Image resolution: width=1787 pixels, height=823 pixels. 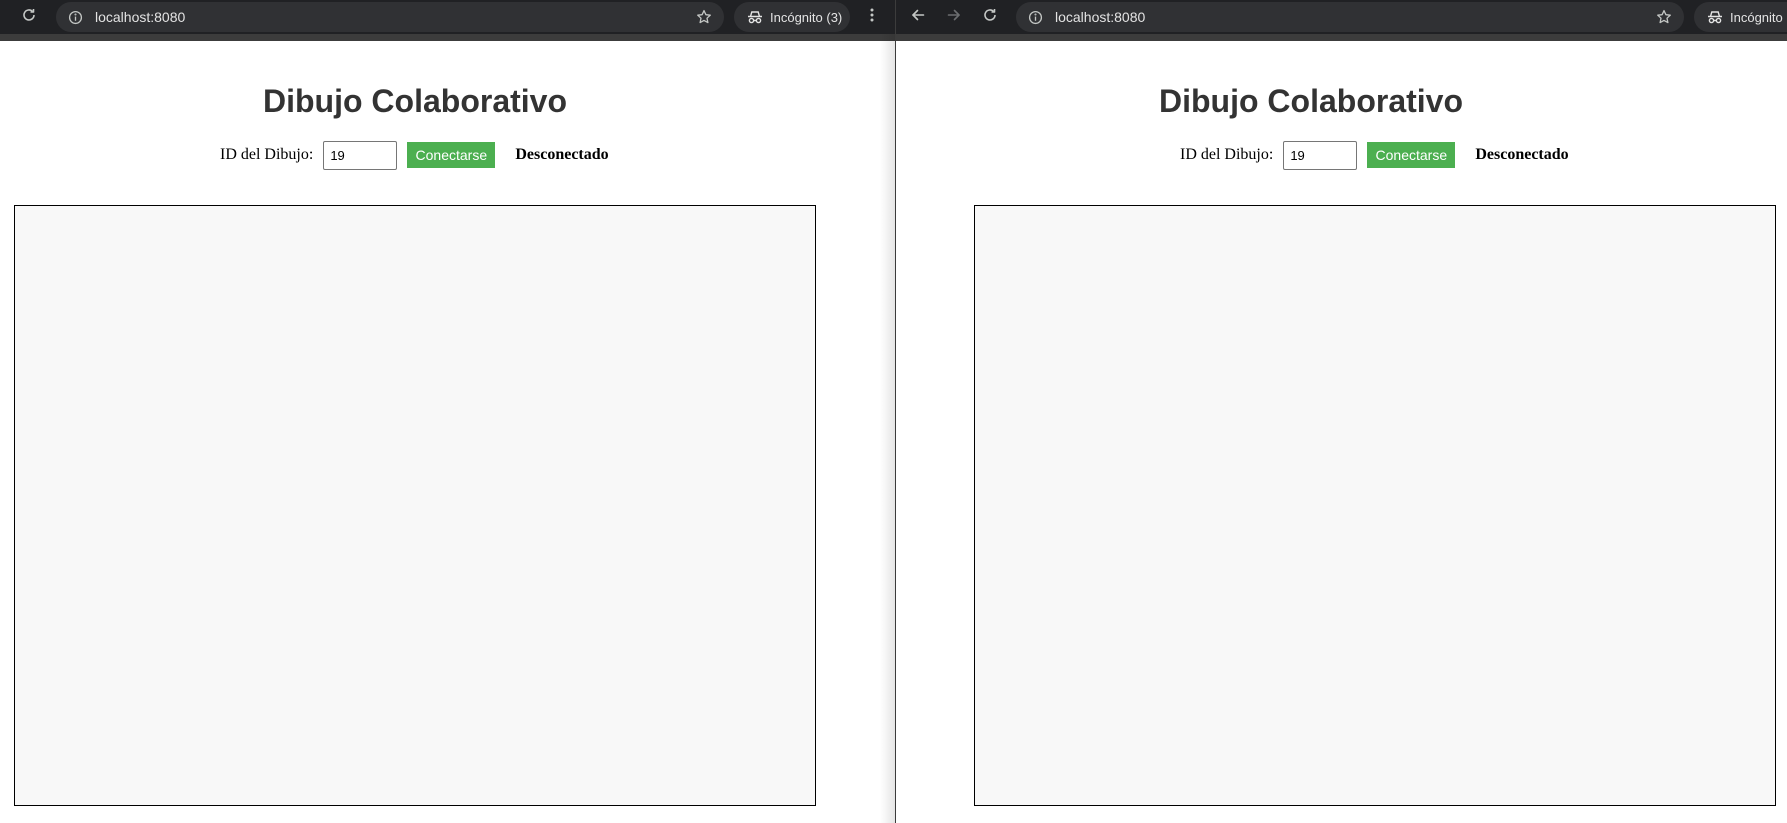 I want to click on forward-arrow-icon, so click(x=954, y=17).